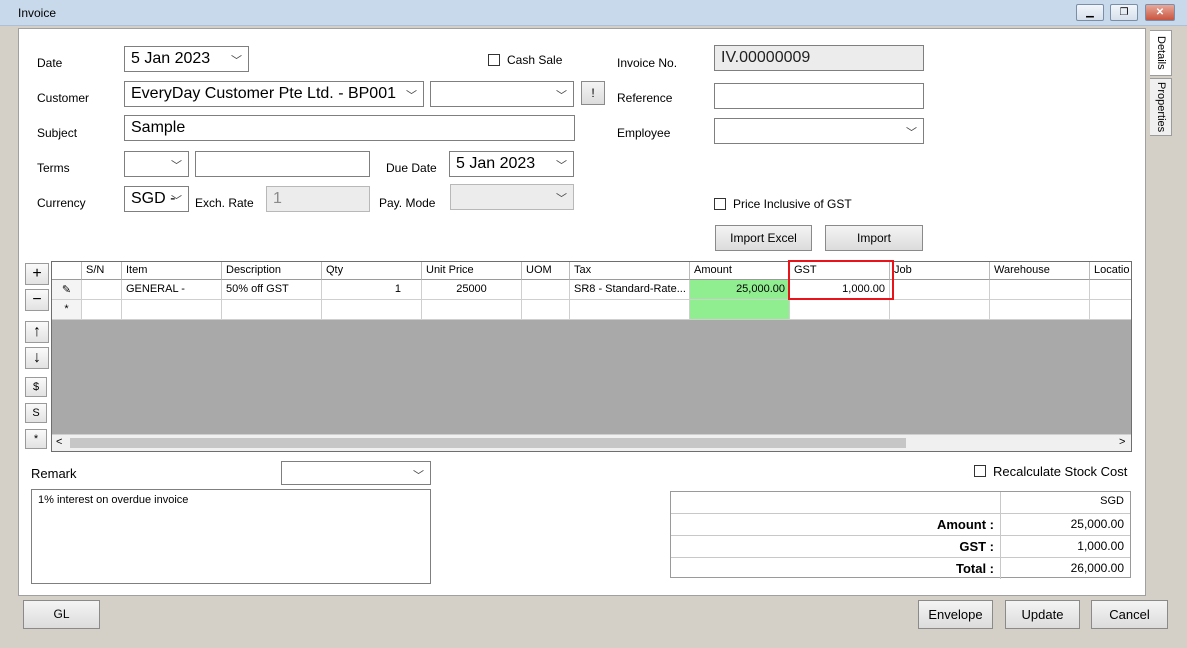 This screenshot has width=1187, height=648. Describe the element at coordinates (630, 271) in the screenshot. I see `col-tax: Tax` at that location.